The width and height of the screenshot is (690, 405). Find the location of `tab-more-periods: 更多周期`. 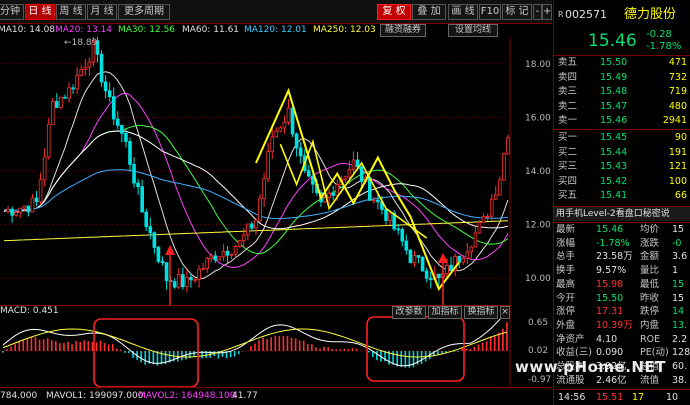

tab-more-periods: 更多周期 is located at coordinates (144, 12).